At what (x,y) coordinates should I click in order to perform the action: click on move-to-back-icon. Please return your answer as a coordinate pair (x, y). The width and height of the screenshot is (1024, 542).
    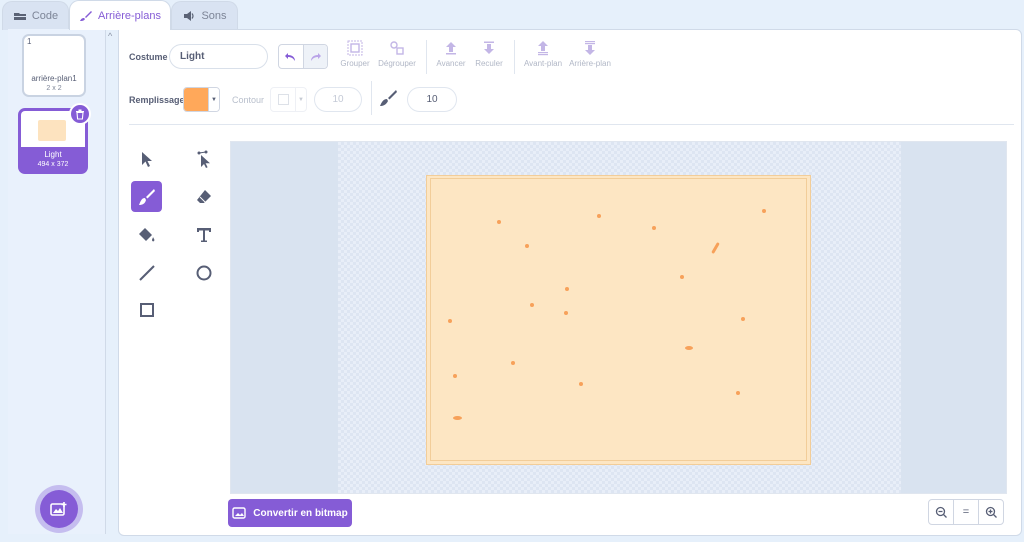
    Looking at the image, I should click on (590, 48).